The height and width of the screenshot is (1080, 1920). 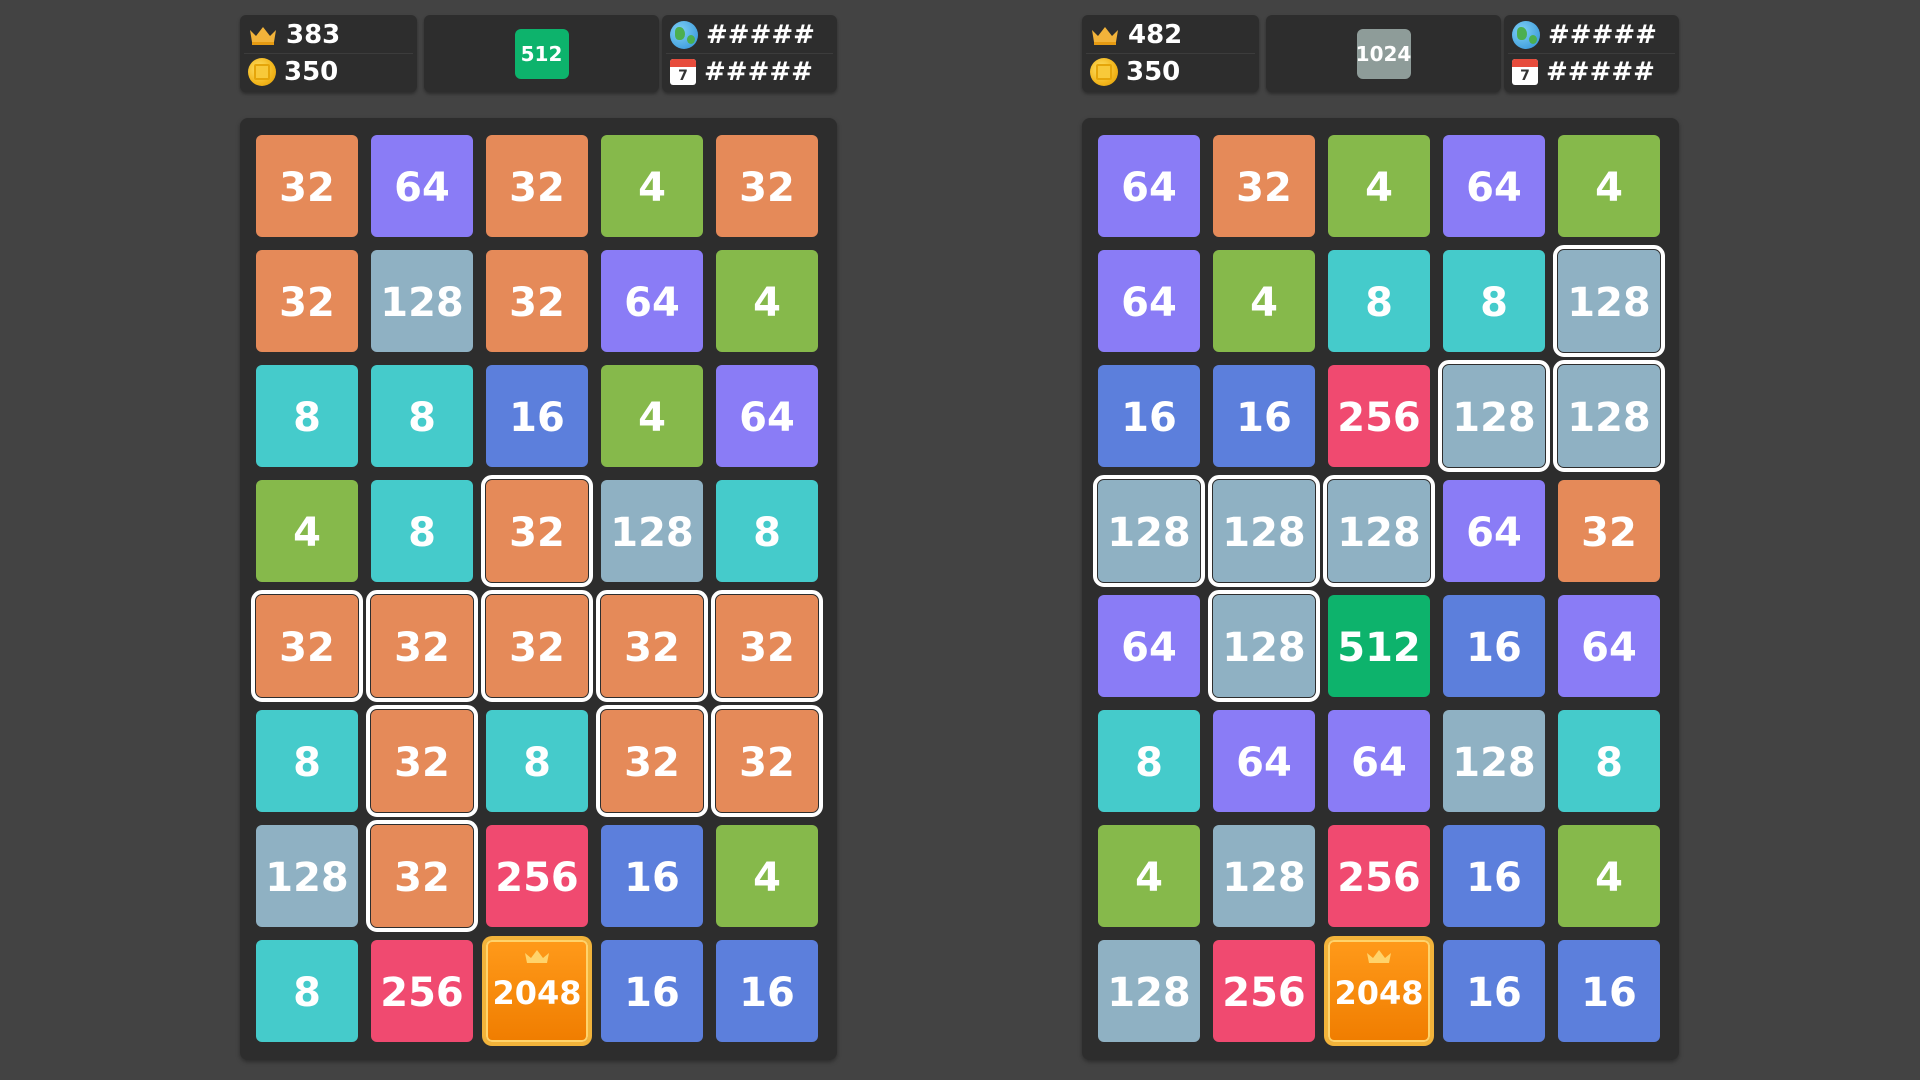 What do you see at coordinates (760, 35) in the screenshot?
I see `global-rank-value: #####` at bounding box center [760, 35].